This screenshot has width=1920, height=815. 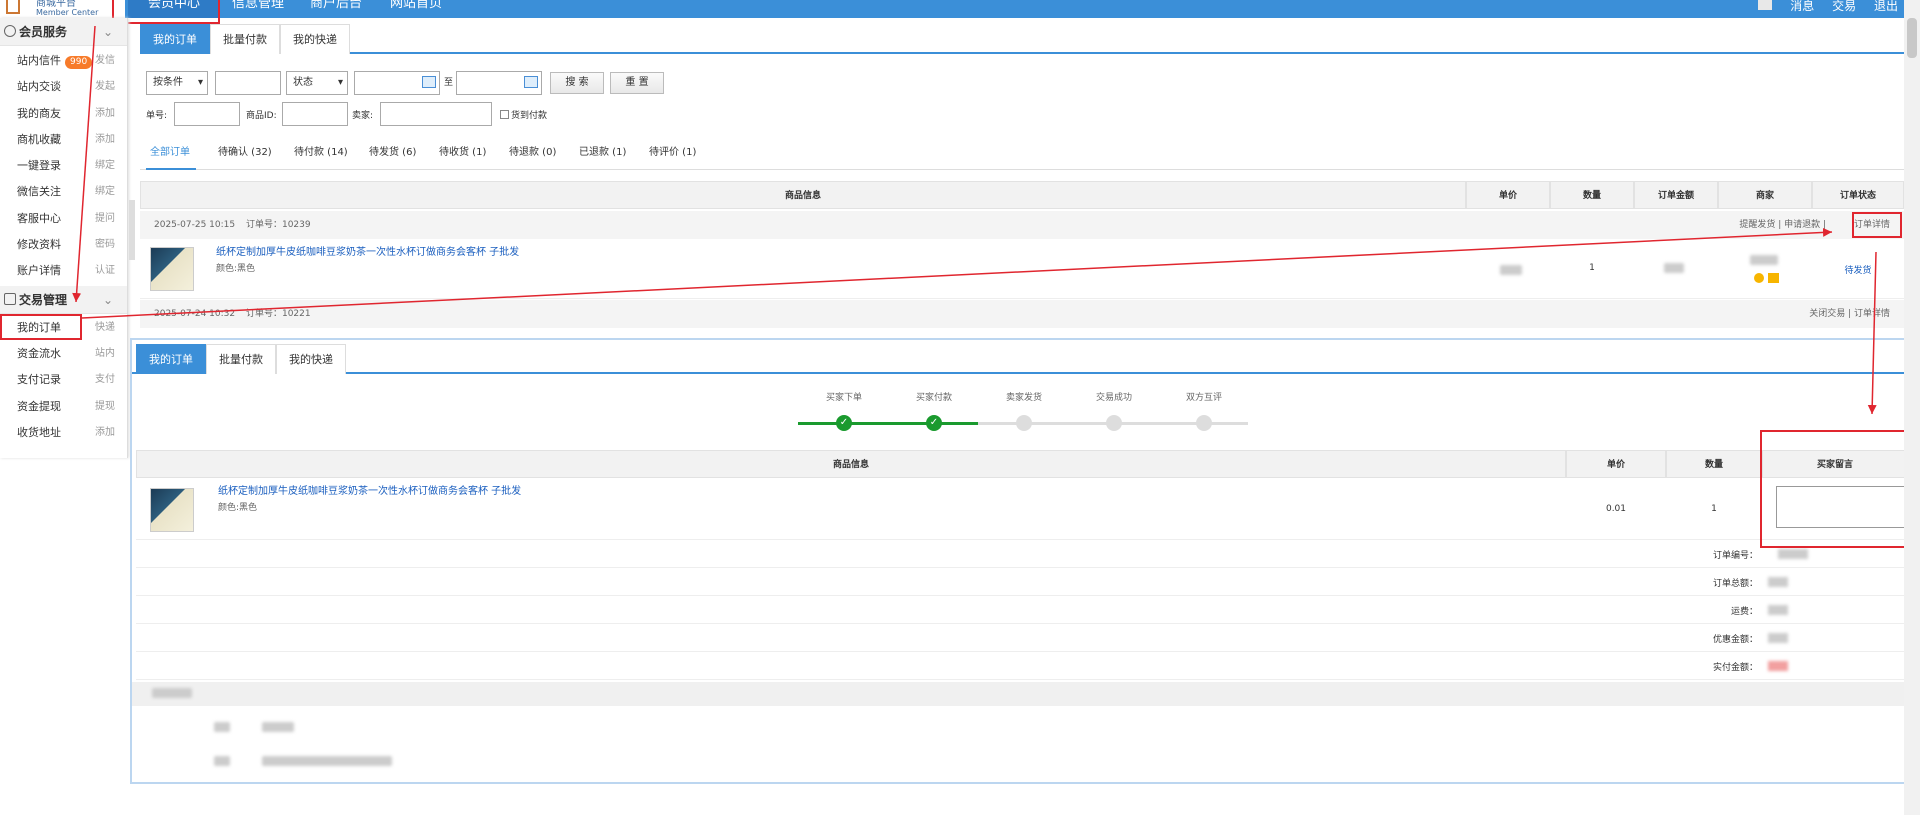 What do you see at coordinates (1912, 407) in the screenshot?
I see `page-scrollbar` at bounding box center [1912, 407].